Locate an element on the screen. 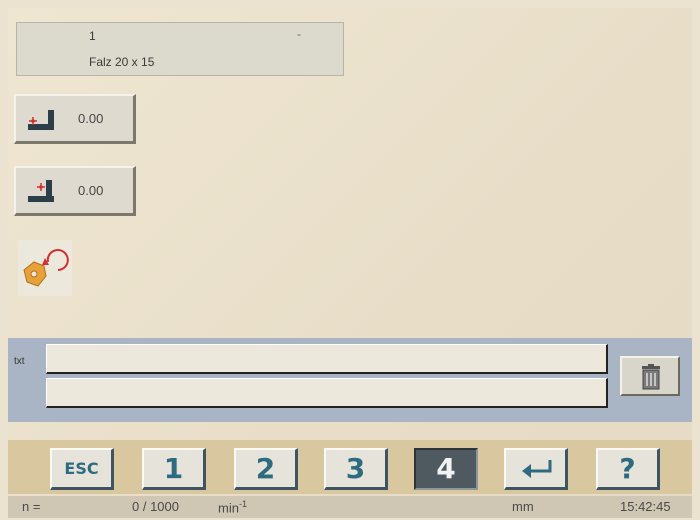 The width and height of the screenshot is (700, 520). esc-button: ESC is located at coordinates (82, 469).